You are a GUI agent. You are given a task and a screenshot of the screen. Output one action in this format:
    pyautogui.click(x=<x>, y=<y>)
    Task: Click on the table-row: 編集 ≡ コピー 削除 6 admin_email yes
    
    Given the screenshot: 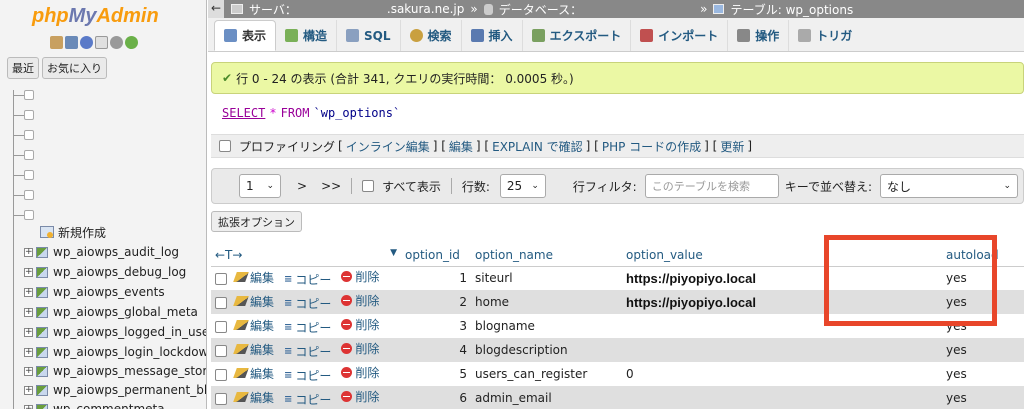 What is the action you would take?
    pyautogui.click(x=617, y=397)
    